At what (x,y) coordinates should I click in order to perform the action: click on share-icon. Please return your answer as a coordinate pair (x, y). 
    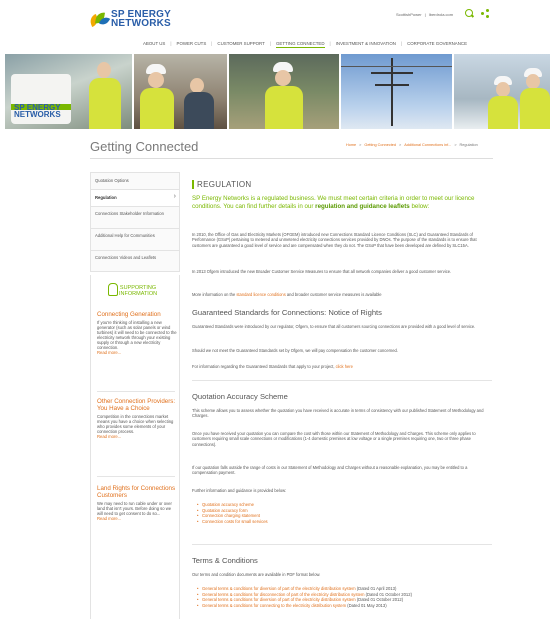
    Looking at the image, I should click on (485, 13).